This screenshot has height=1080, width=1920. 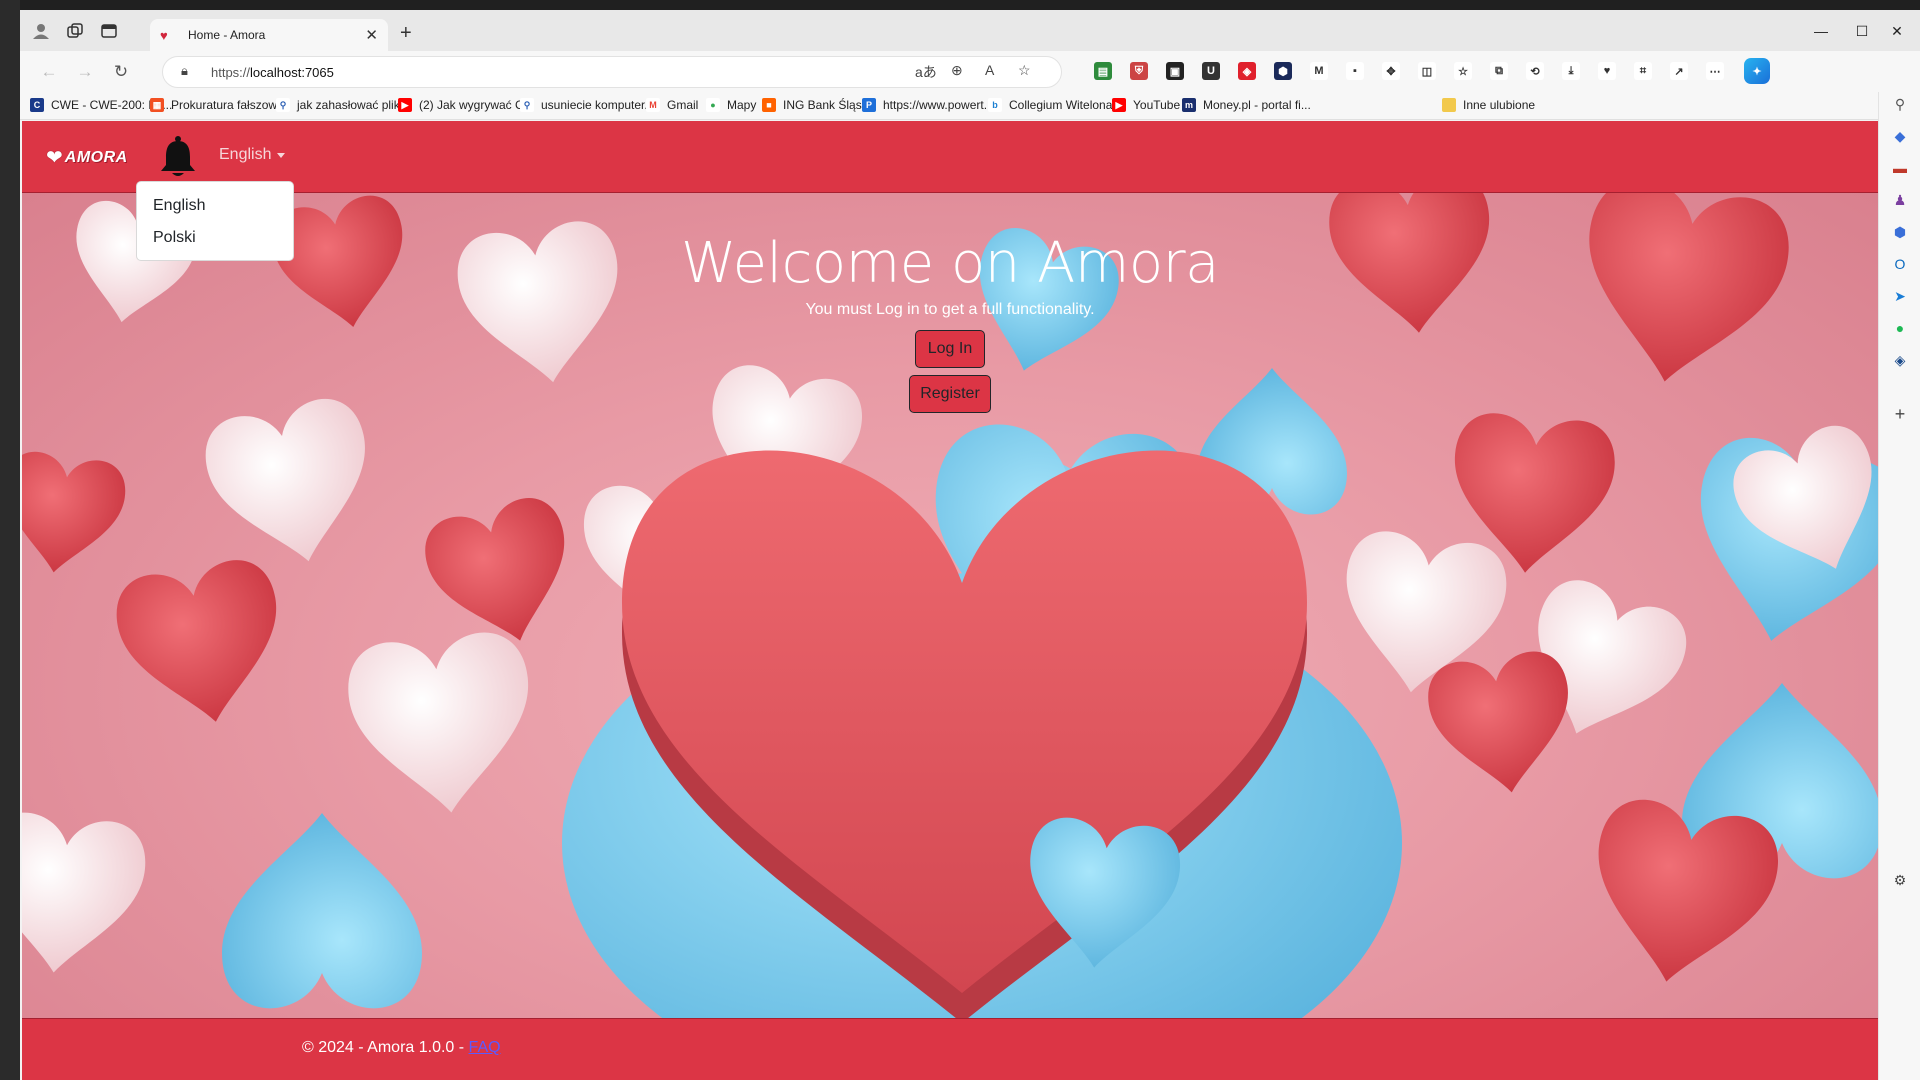 I want to click on split-screen-icon: ◫, so click(x=1427, y=71).